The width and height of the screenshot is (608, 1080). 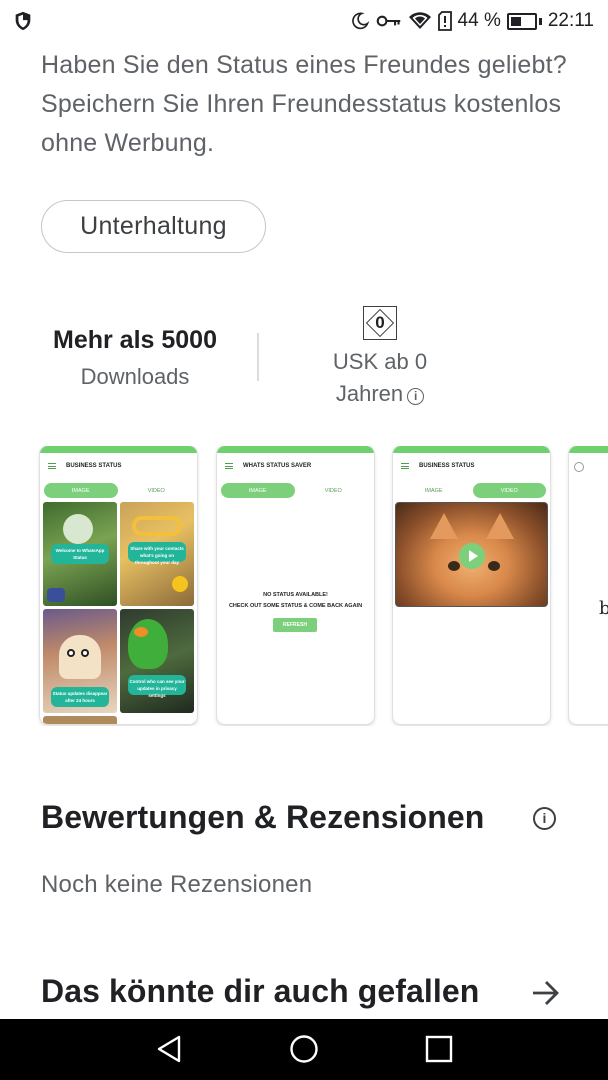 What do you see at coordinates (80, 554) in the screenshot?
I see `status-tile: Welcome to WhatsApp Status` at bounding box center [80, 554].